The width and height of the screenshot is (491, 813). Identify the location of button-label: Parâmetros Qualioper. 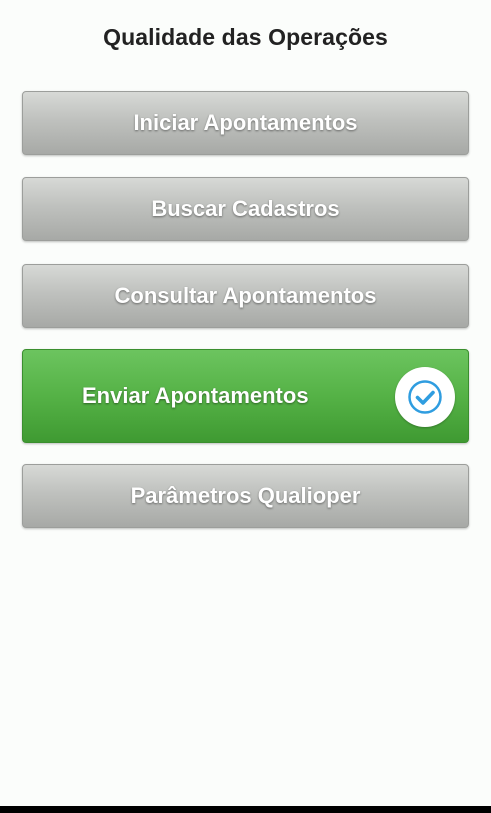
(245, 495).